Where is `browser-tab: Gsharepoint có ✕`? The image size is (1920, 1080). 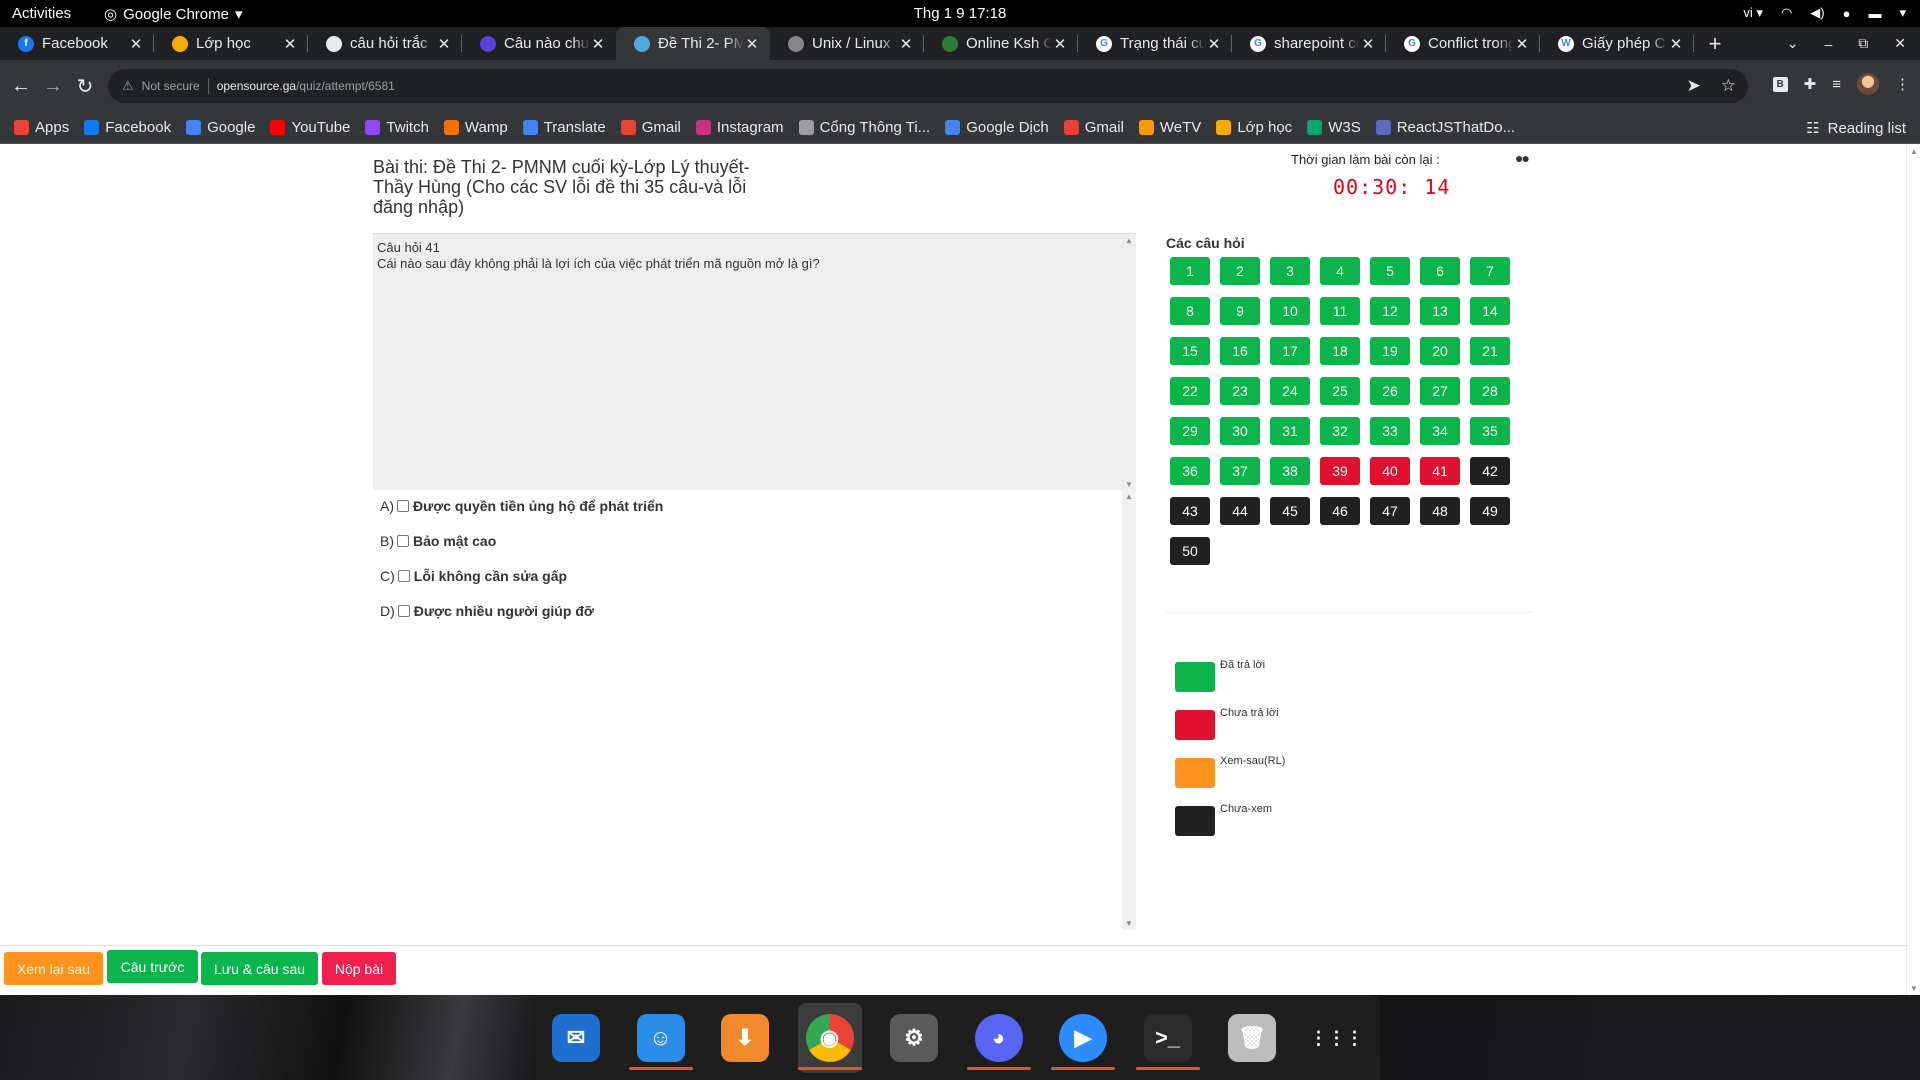 browser-tab: Gsharepoint có ✕ is located at coordinates (1309, 43).